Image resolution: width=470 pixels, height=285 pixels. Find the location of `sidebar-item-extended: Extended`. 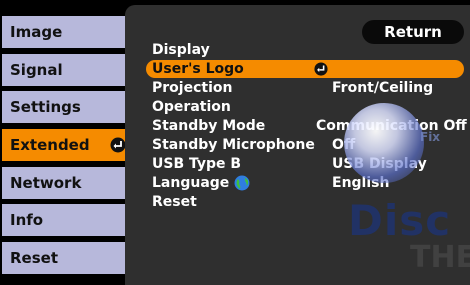

sidebar-item-extended: Extended is located at coordinates (66, 145).